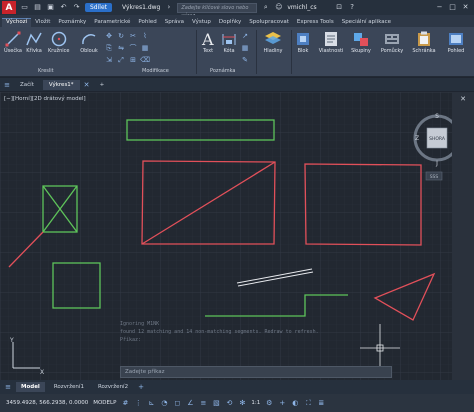 The height and width of the screenshot is (412, 474). Describe the element at coordinates (255, 403) in the screenshot. I see `annotation-scale: 1:1` at that location.